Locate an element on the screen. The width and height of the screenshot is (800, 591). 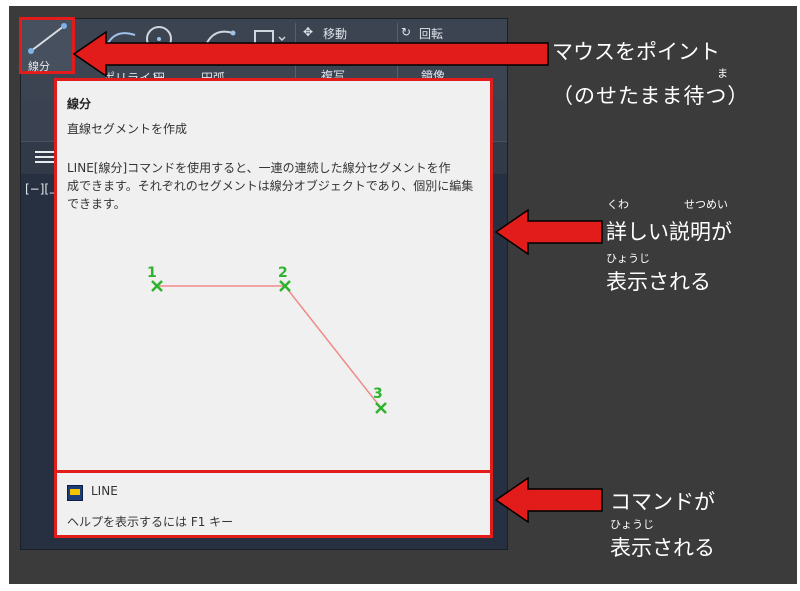
tooltip-title: 線分 is located at coordinates (79, 104).